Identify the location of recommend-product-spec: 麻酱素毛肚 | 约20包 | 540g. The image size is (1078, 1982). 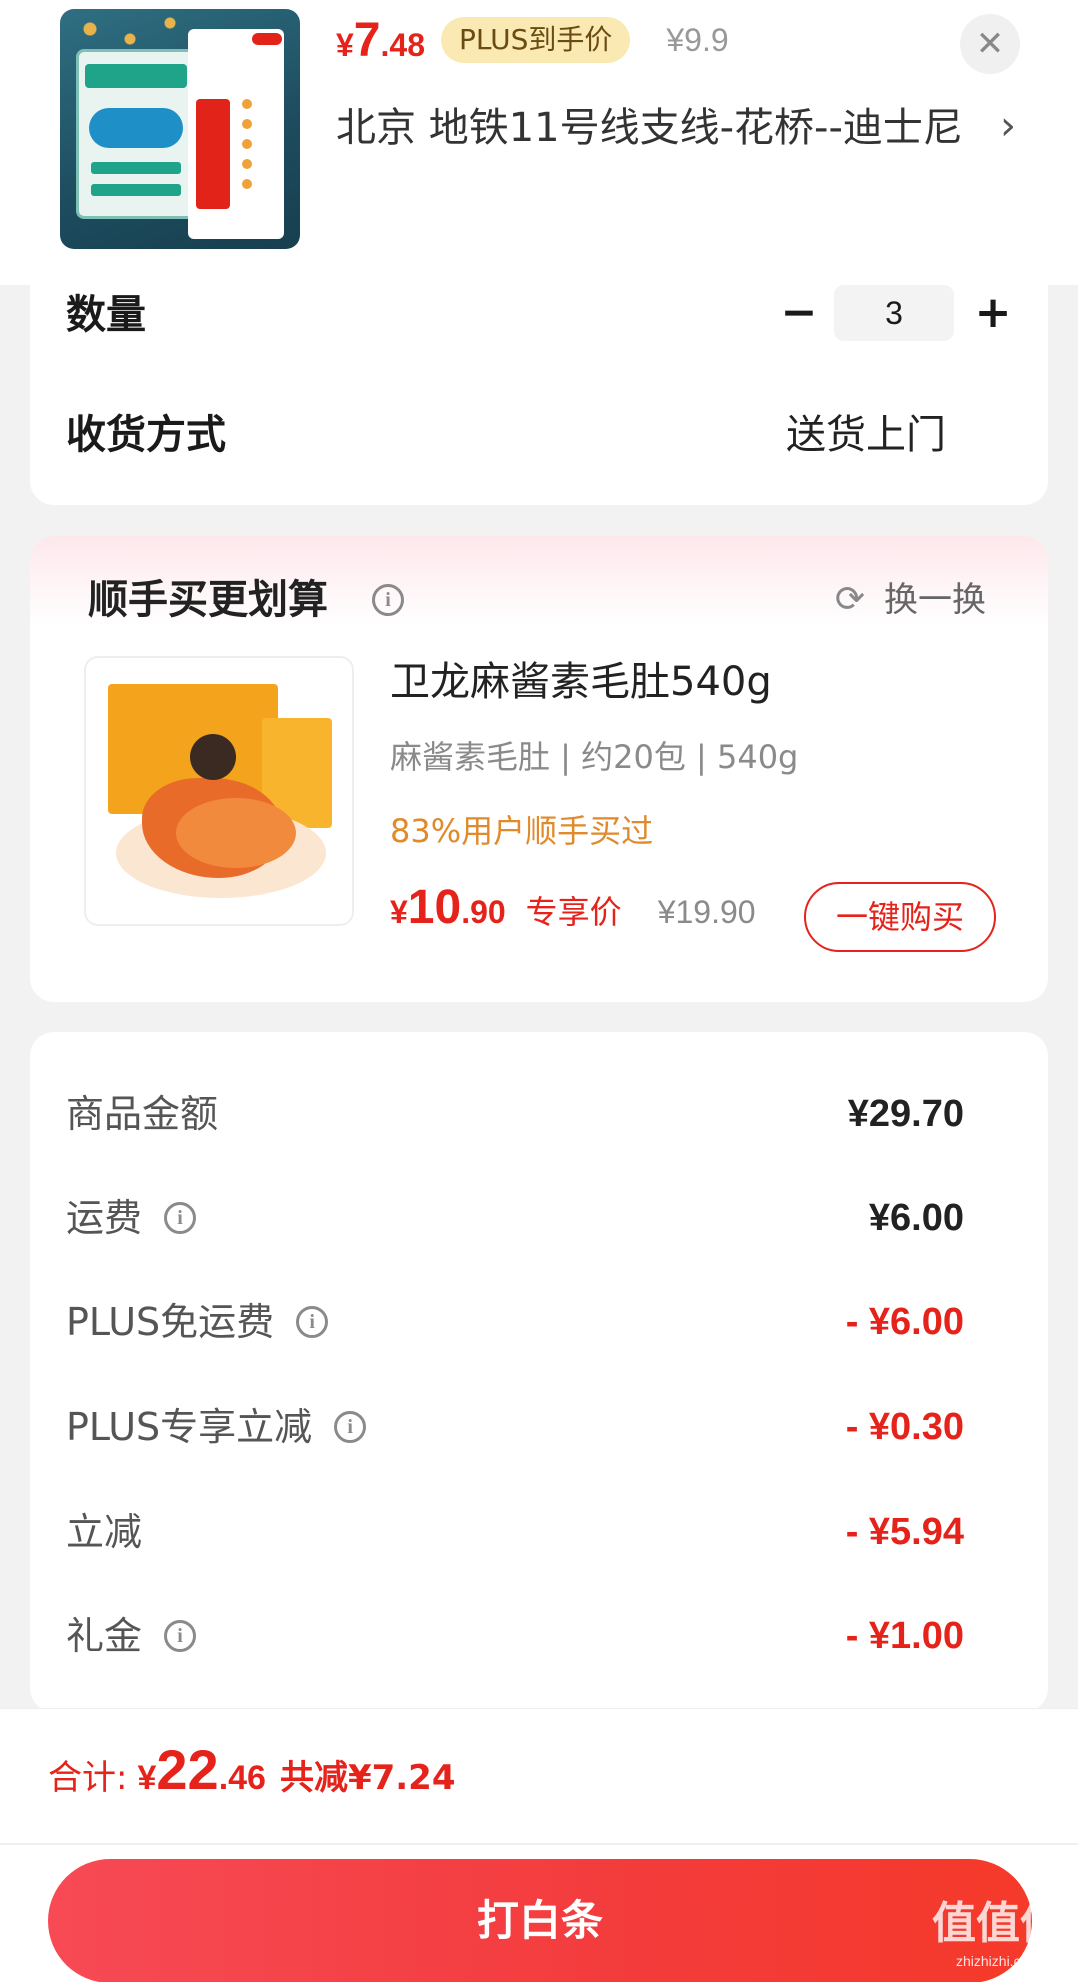
(594, 757).